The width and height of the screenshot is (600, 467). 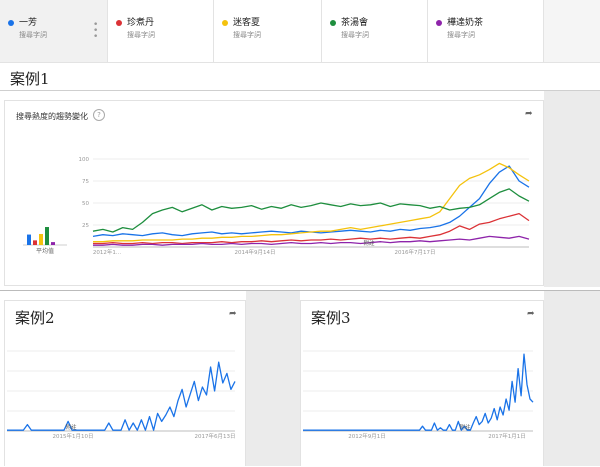 I want to click on x-tick-label: 2014年9月14日, so click(x=255, y=252).